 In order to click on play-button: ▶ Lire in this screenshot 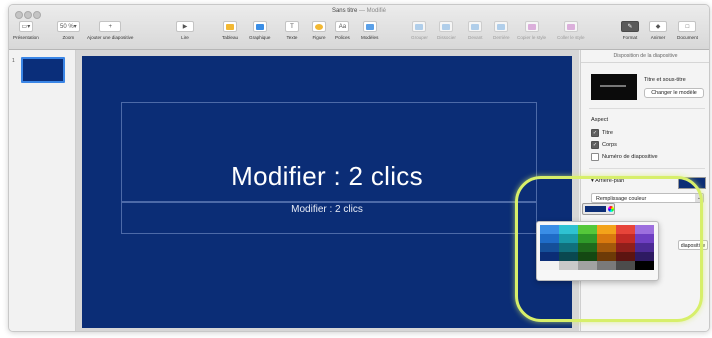, I will do `click(185, 30)`.